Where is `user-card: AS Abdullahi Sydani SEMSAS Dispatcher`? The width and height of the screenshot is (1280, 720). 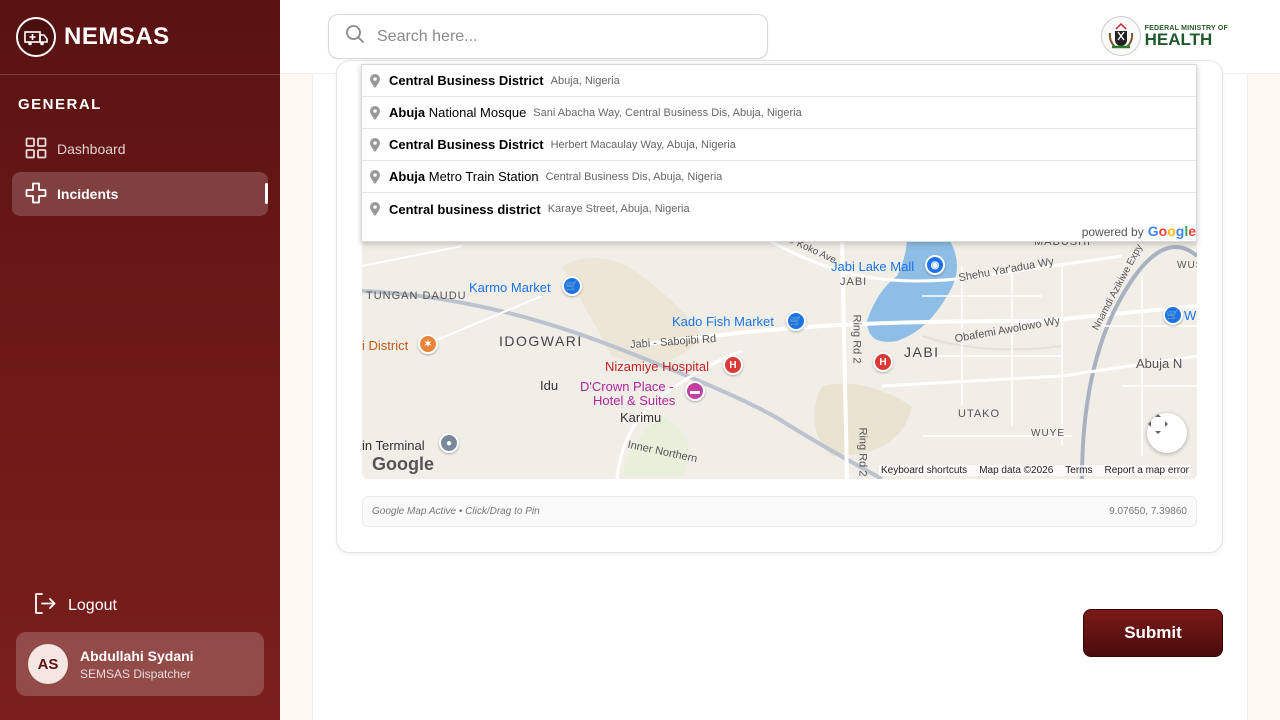 user-card: AS Abdullahi Sydani SEMSAS Dispatcher is located at coordinates (140, 664).